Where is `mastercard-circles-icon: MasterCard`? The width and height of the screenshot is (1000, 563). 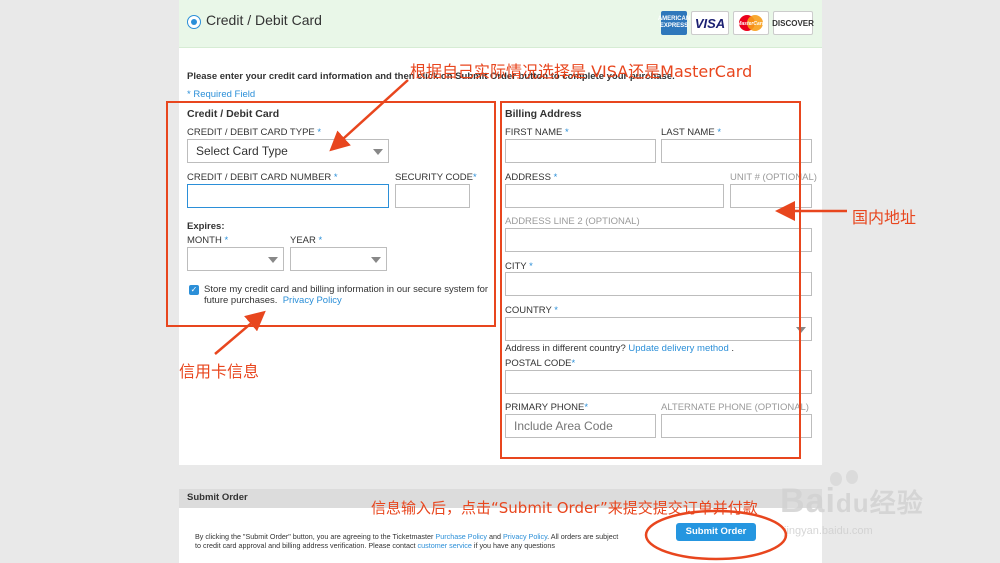
mastercard-circles-icon: MasterCard is located at coordinates (751, 23).